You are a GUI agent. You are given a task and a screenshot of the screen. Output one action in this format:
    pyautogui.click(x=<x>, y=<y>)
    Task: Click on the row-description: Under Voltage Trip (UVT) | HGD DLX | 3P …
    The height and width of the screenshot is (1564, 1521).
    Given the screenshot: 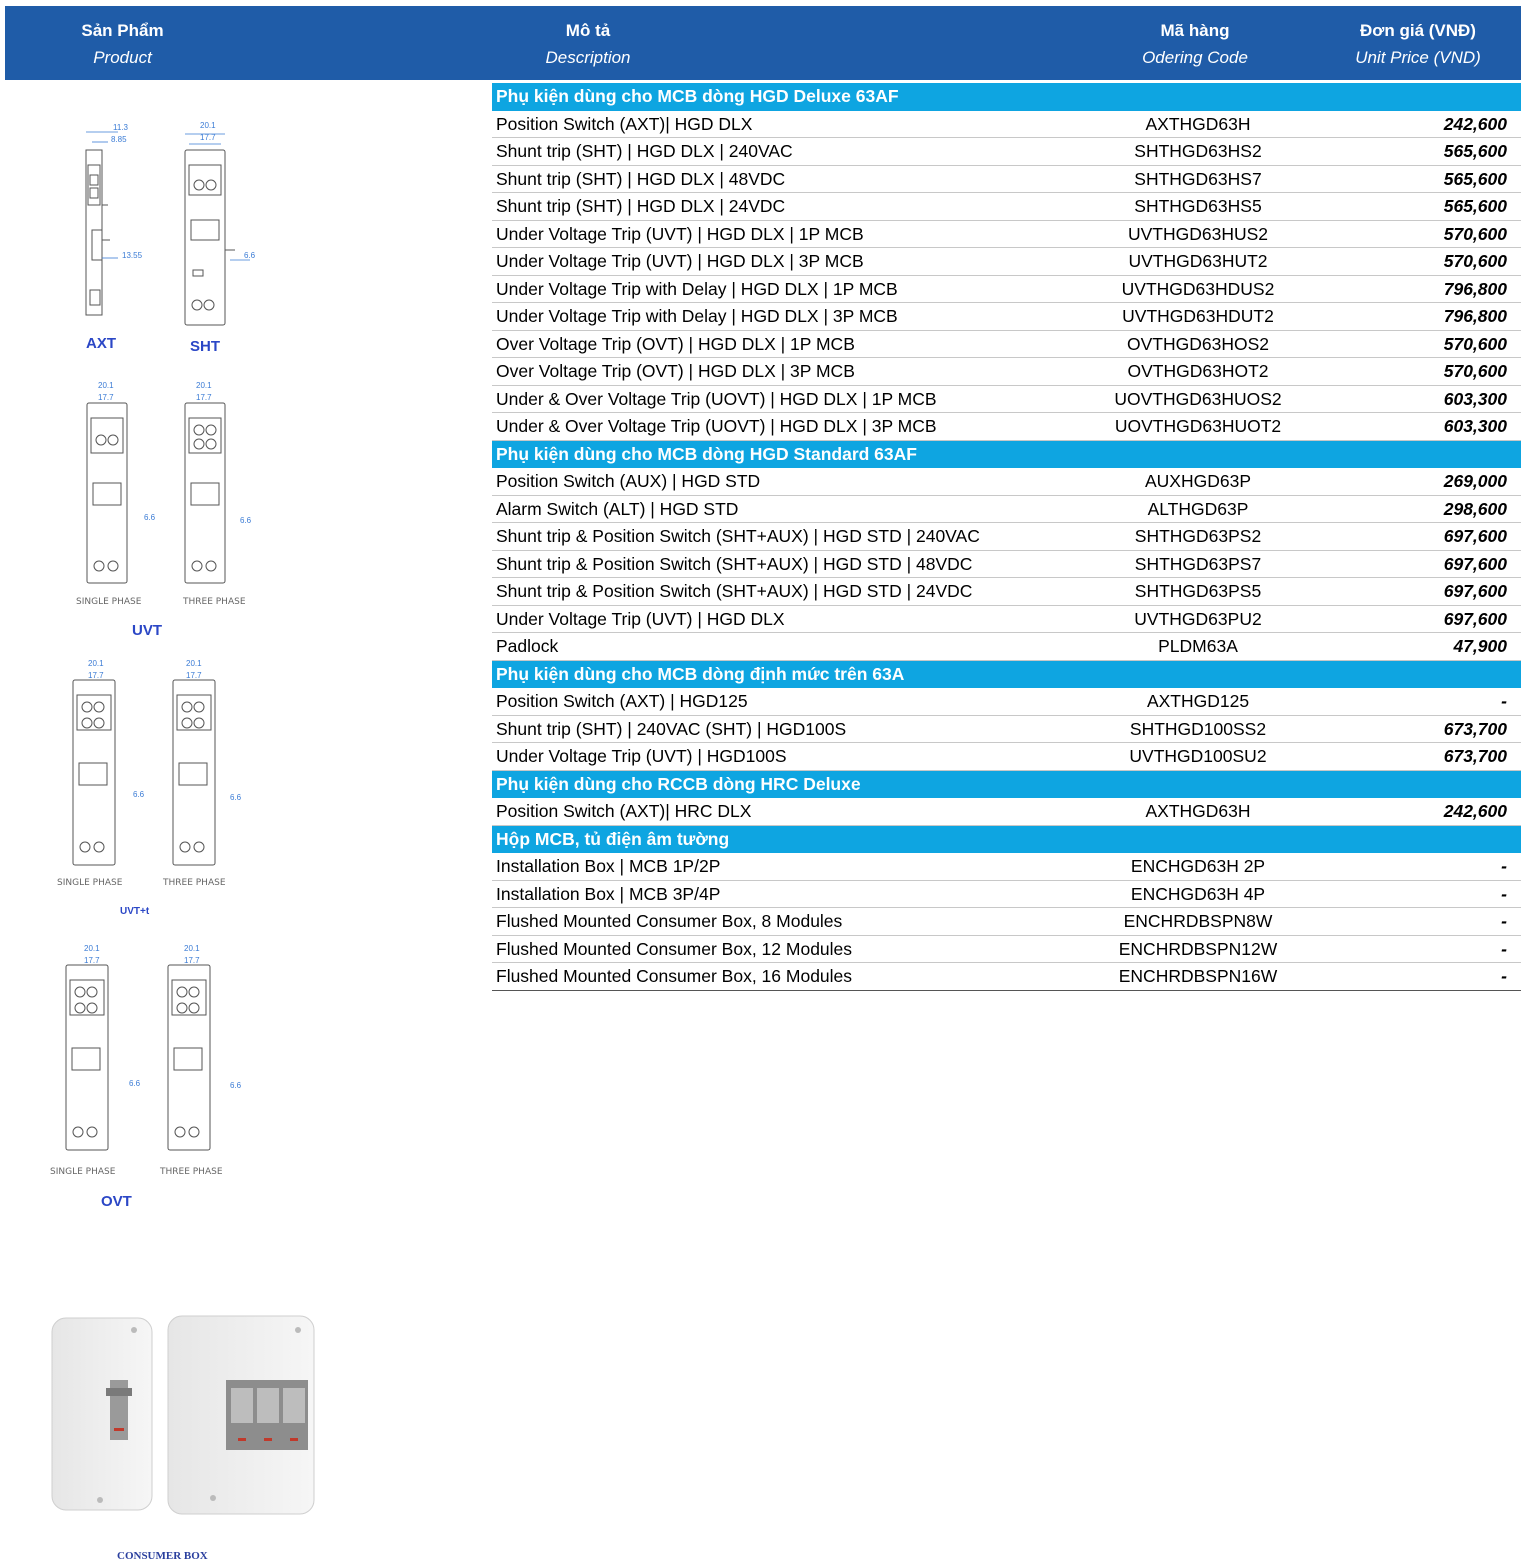 What is the action you would take?
    pyautogui.click(x=680, y=261)
    